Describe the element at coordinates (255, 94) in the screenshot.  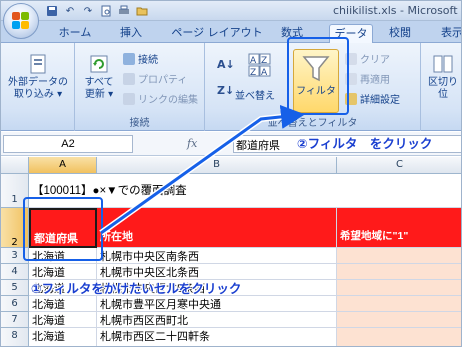
I see `sort-button: 並べ替え` at that location.